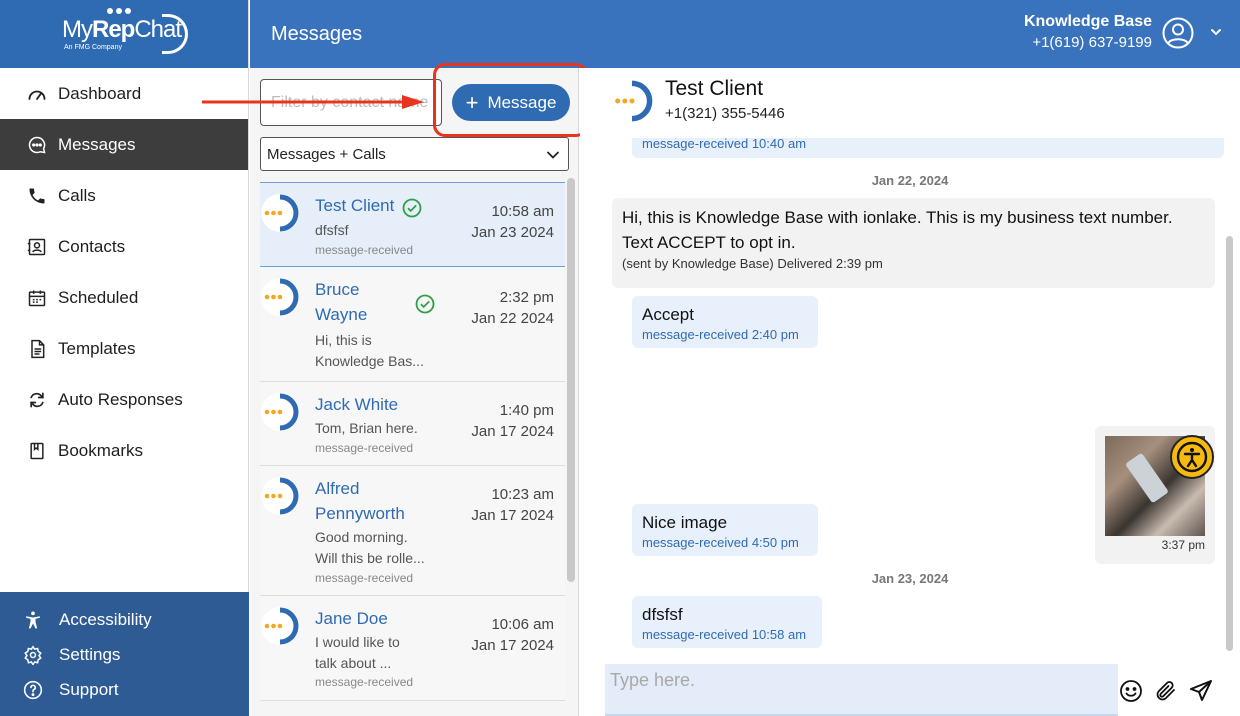 This screenshot has height=716, width=1240. What do you see at coordinates (351, 102) in the screenshot?
I see `contact-filter-input` at bounding box center [351, 102].